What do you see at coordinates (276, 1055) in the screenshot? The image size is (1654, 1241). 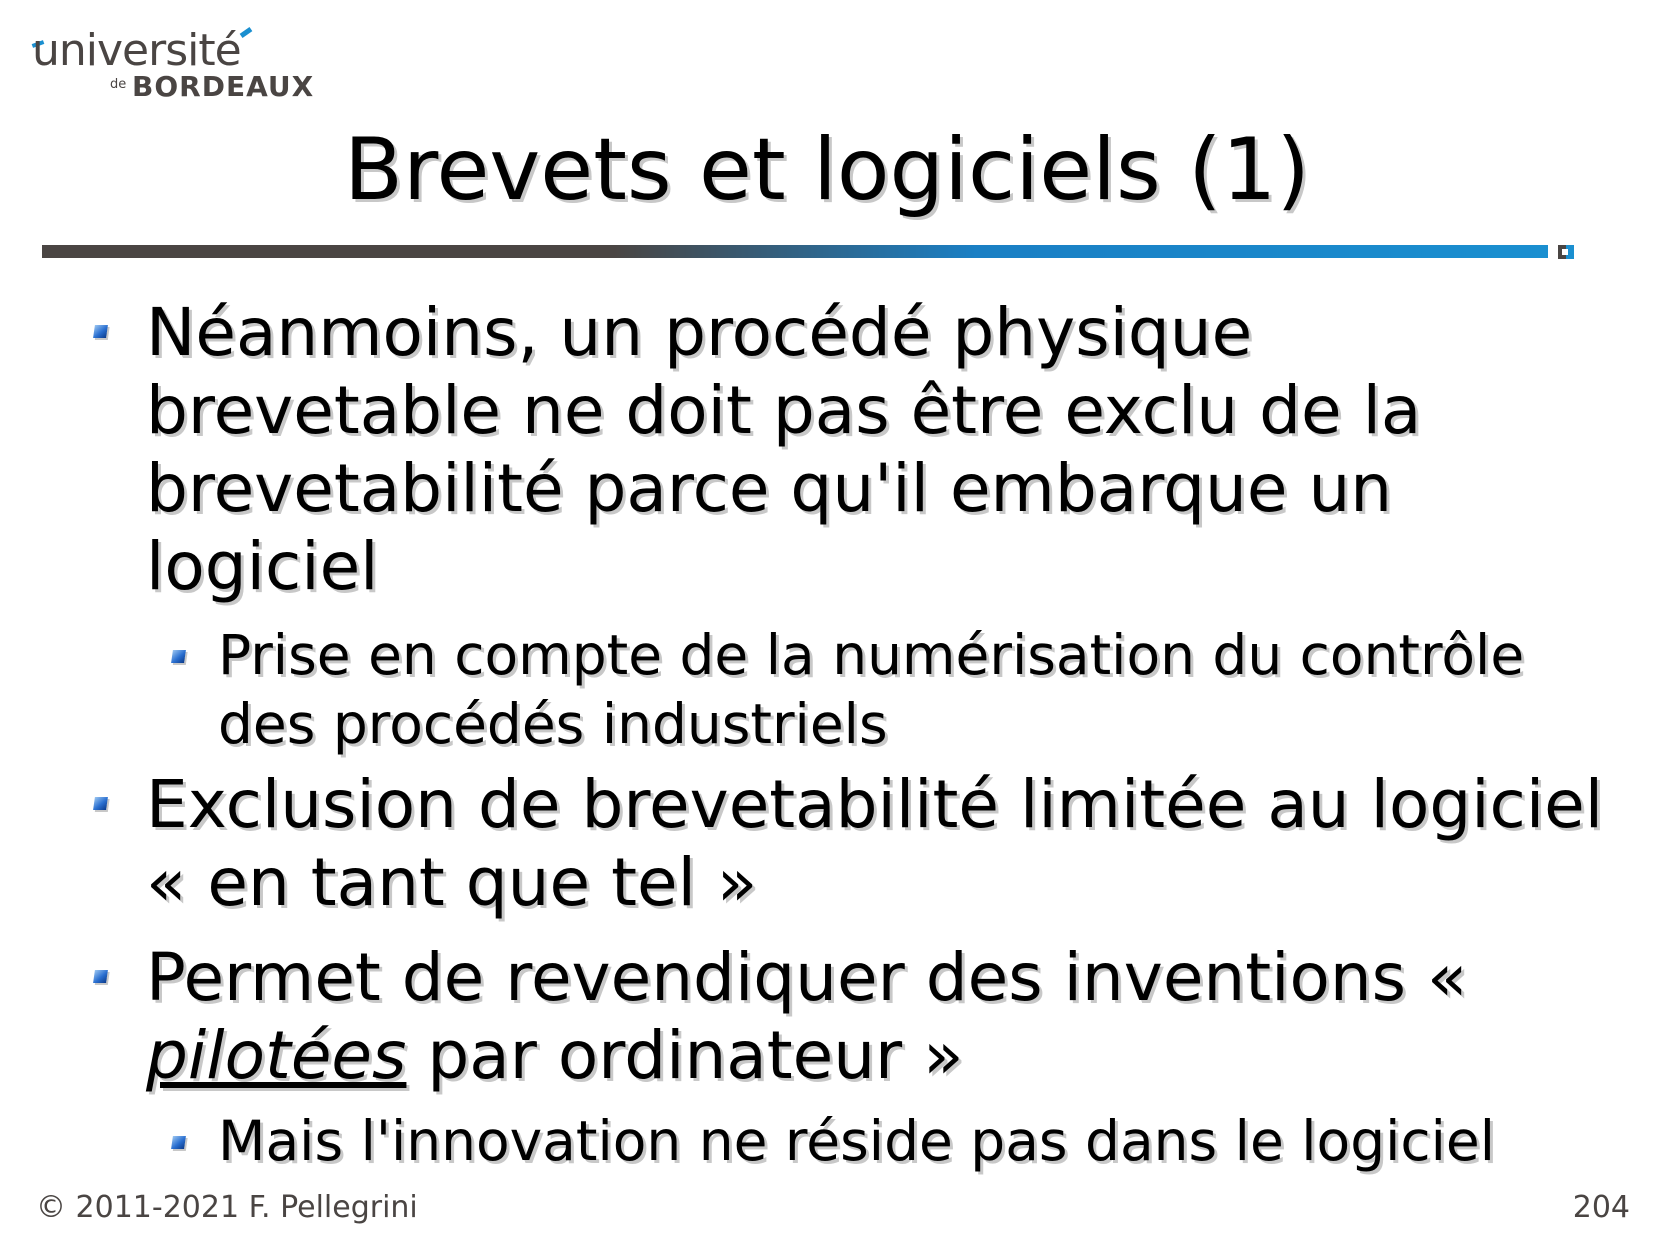 I see `item-text-emphasis: pilotées` at bounding box center [276, 1055].